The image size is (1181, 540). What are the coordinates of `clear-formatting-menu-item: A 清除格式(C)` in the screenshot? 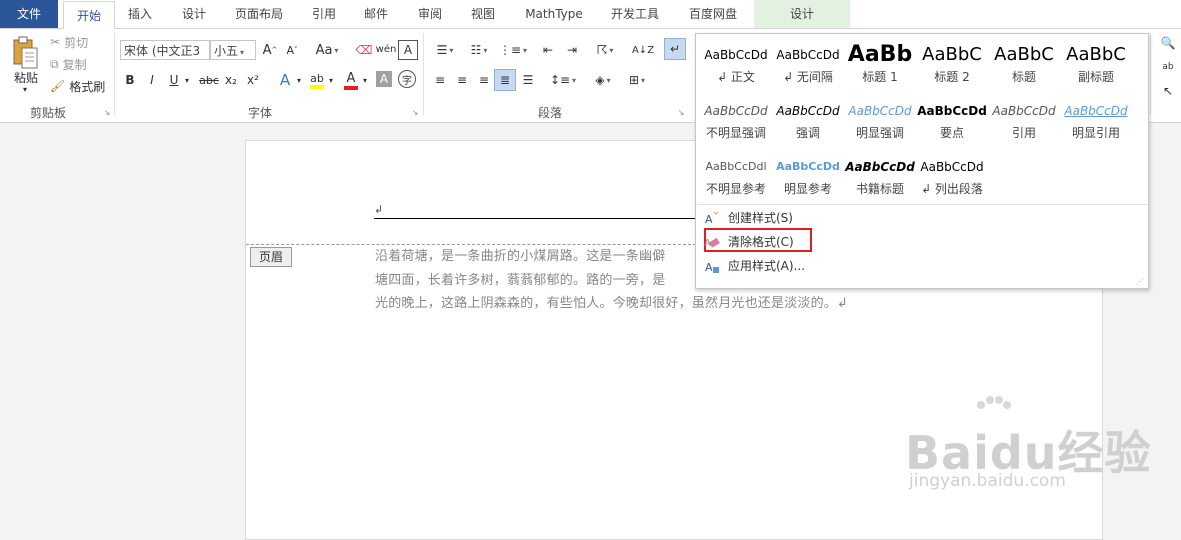 It's located at (922, 240).